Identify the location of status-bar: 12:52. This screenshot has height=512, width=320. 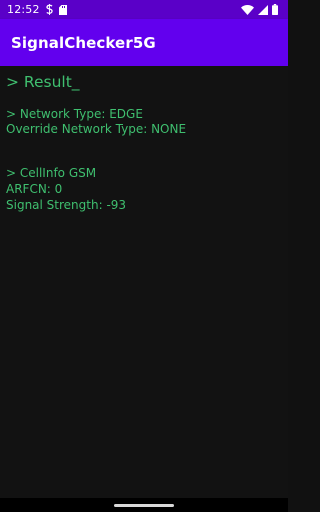
(144, 9).